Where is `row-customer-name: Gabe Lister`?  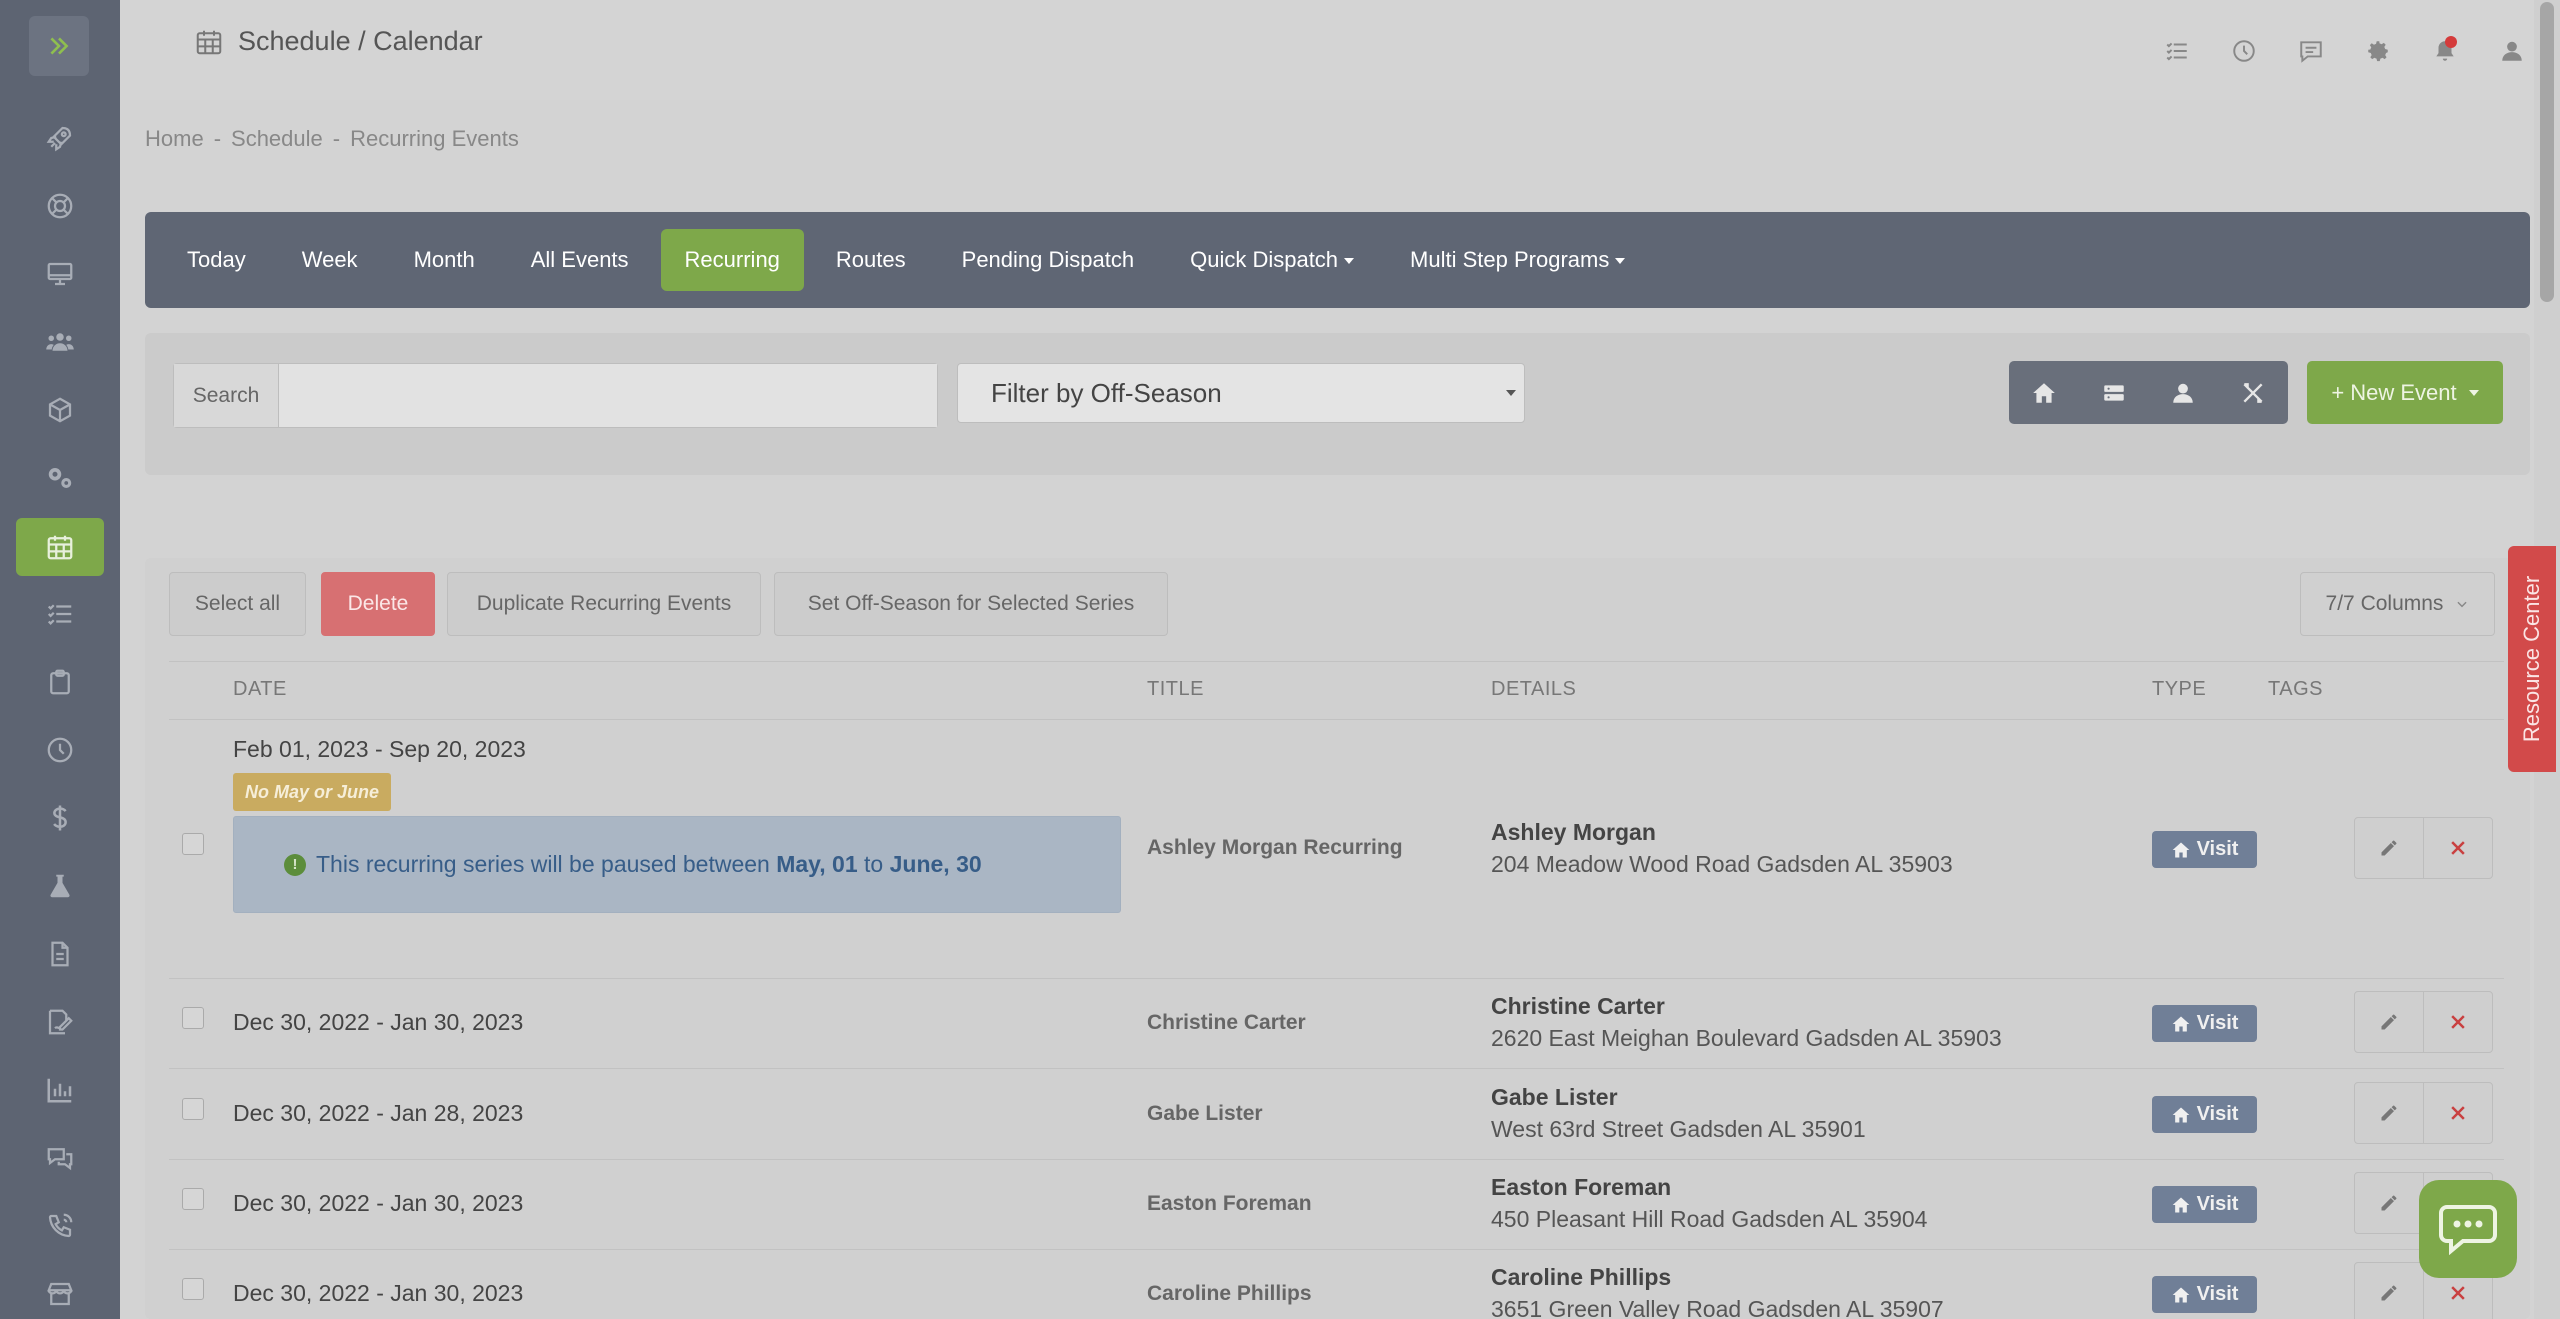 row-customer-name: Gabe Lister is located at coordinates (1554, 1097).